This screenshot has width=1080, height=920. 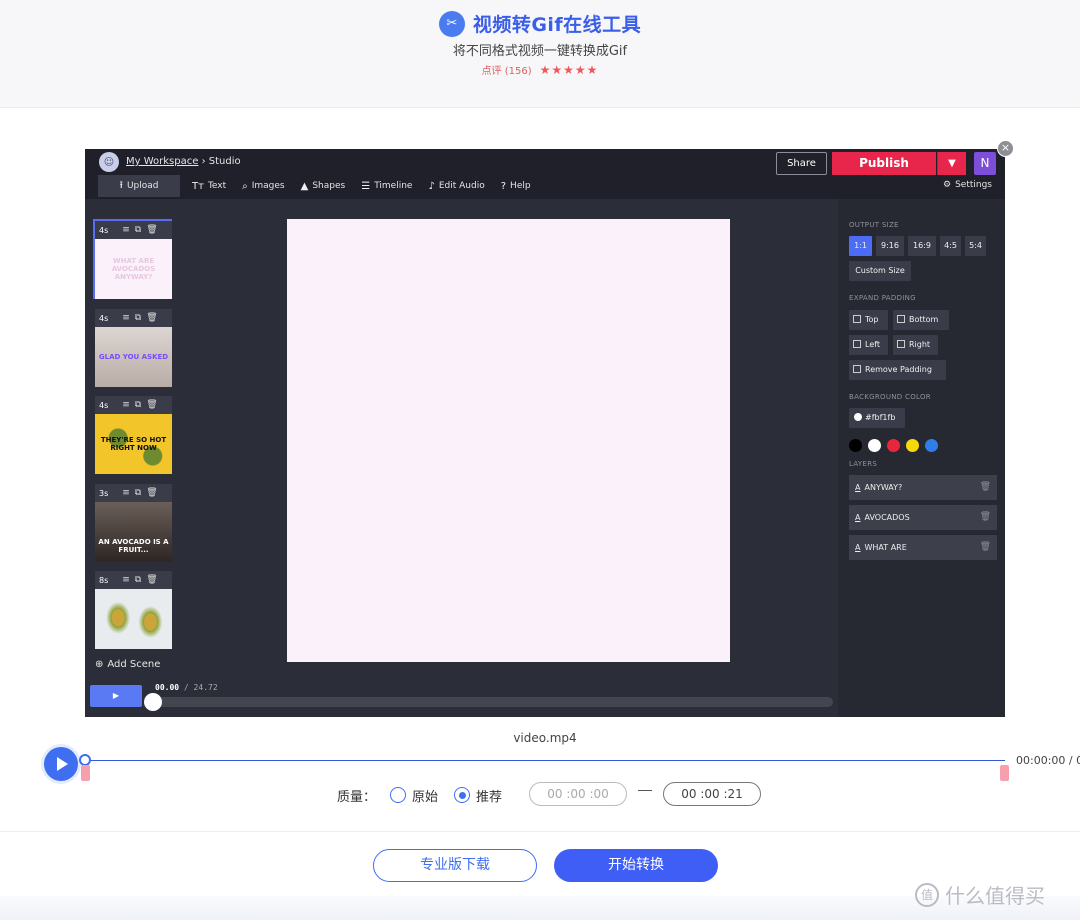 What do you see at coordinates (133, 580) in the screenshot?
I see `scene-toolbar: 8s ≡⧉🗑` at bounding box center [133, 580].